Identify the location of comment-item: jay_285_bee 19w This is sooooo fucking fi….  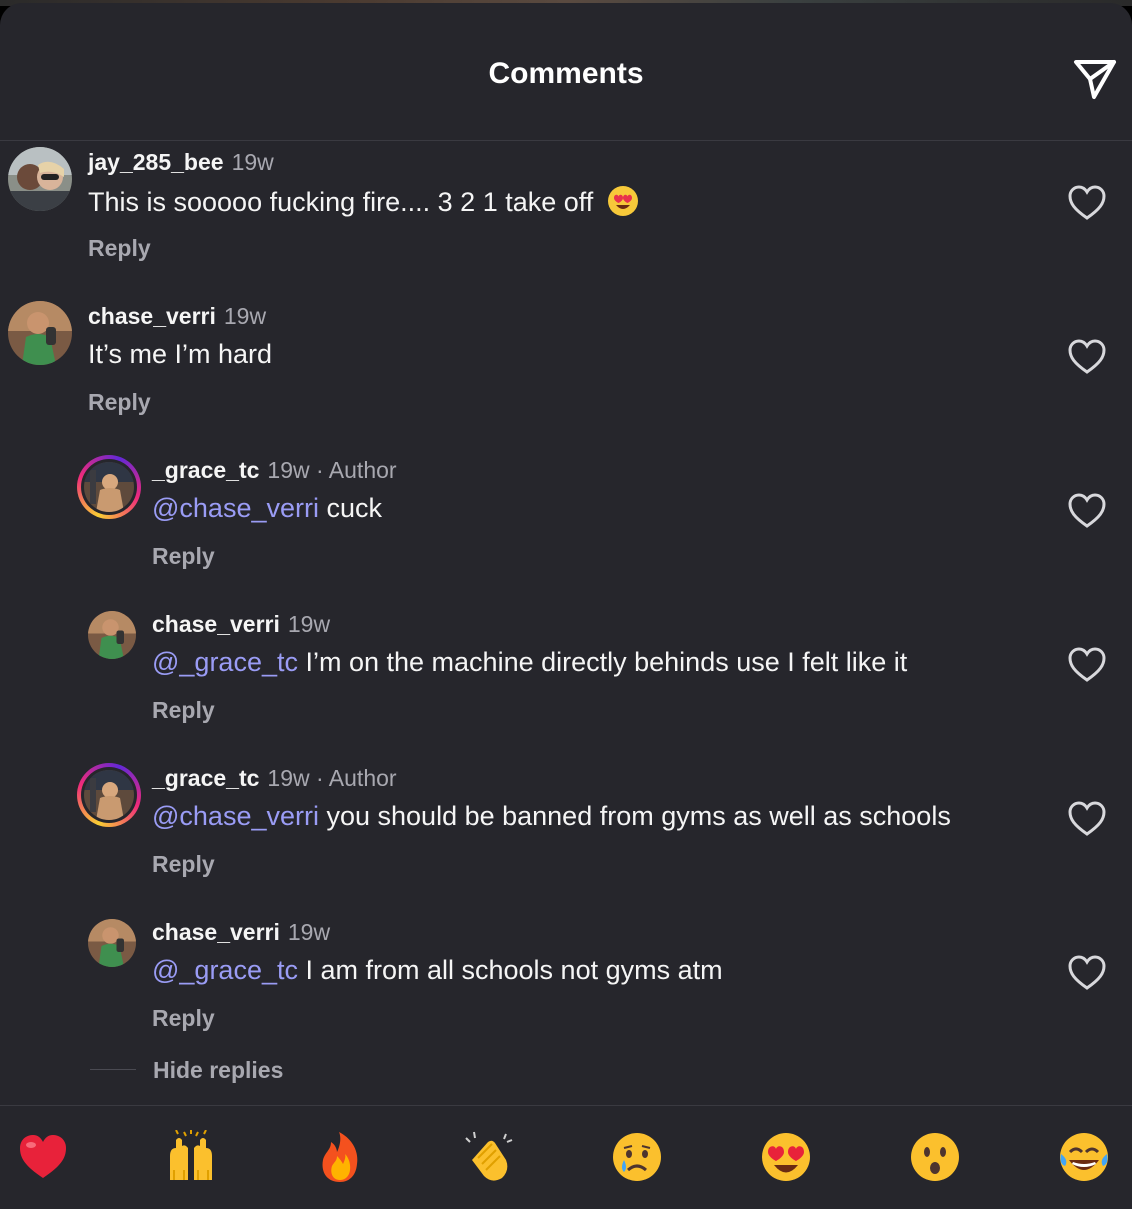
(566, 218).